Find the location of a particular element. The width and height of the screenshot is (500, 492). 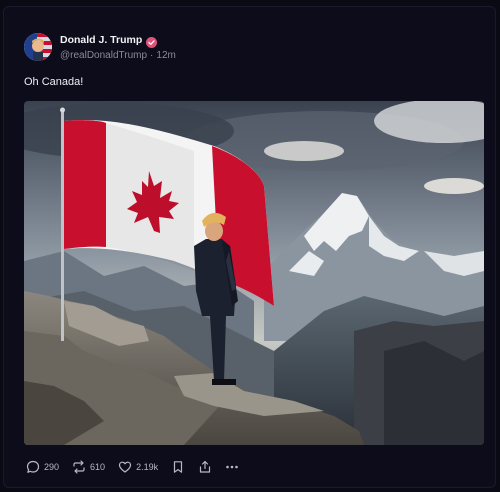

action-bar: 290 610 2.19k is located at coordinates (139, 467).